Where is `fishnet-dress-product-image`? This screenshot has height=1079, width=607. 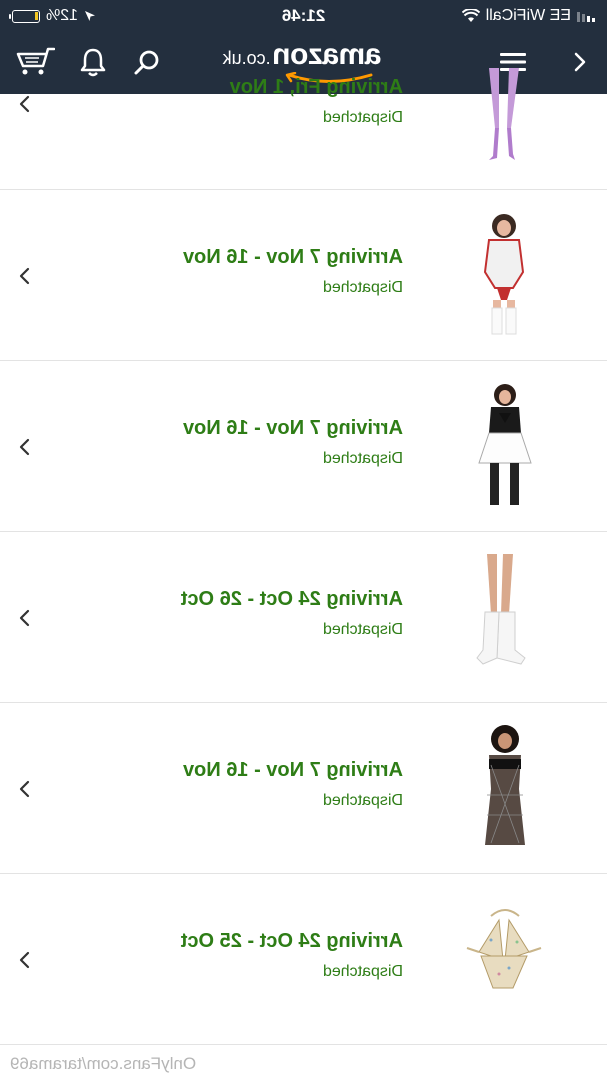
fishnet-dress-product-image is located at coordinates (504, 788).